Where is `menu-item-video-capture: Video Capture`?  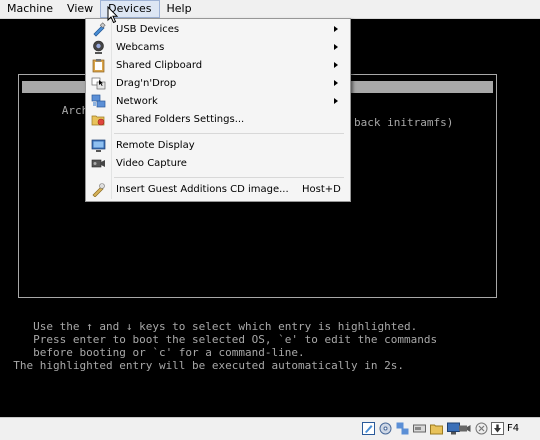 menu-item-video-capture: Video Capture is located at coordinates (218, 163).